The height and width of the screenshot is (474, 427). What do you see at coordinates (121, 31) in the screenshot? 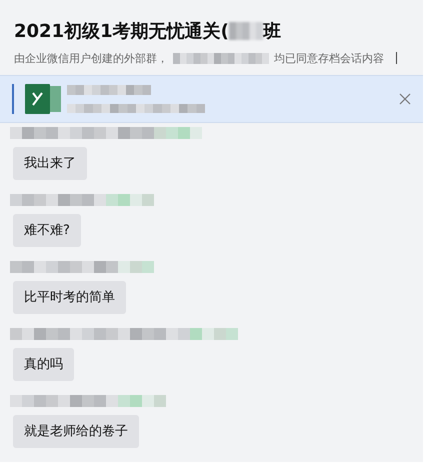
I see `chat-title: 2021初级1考期无忧通关(` at bounding box center [121, 31].